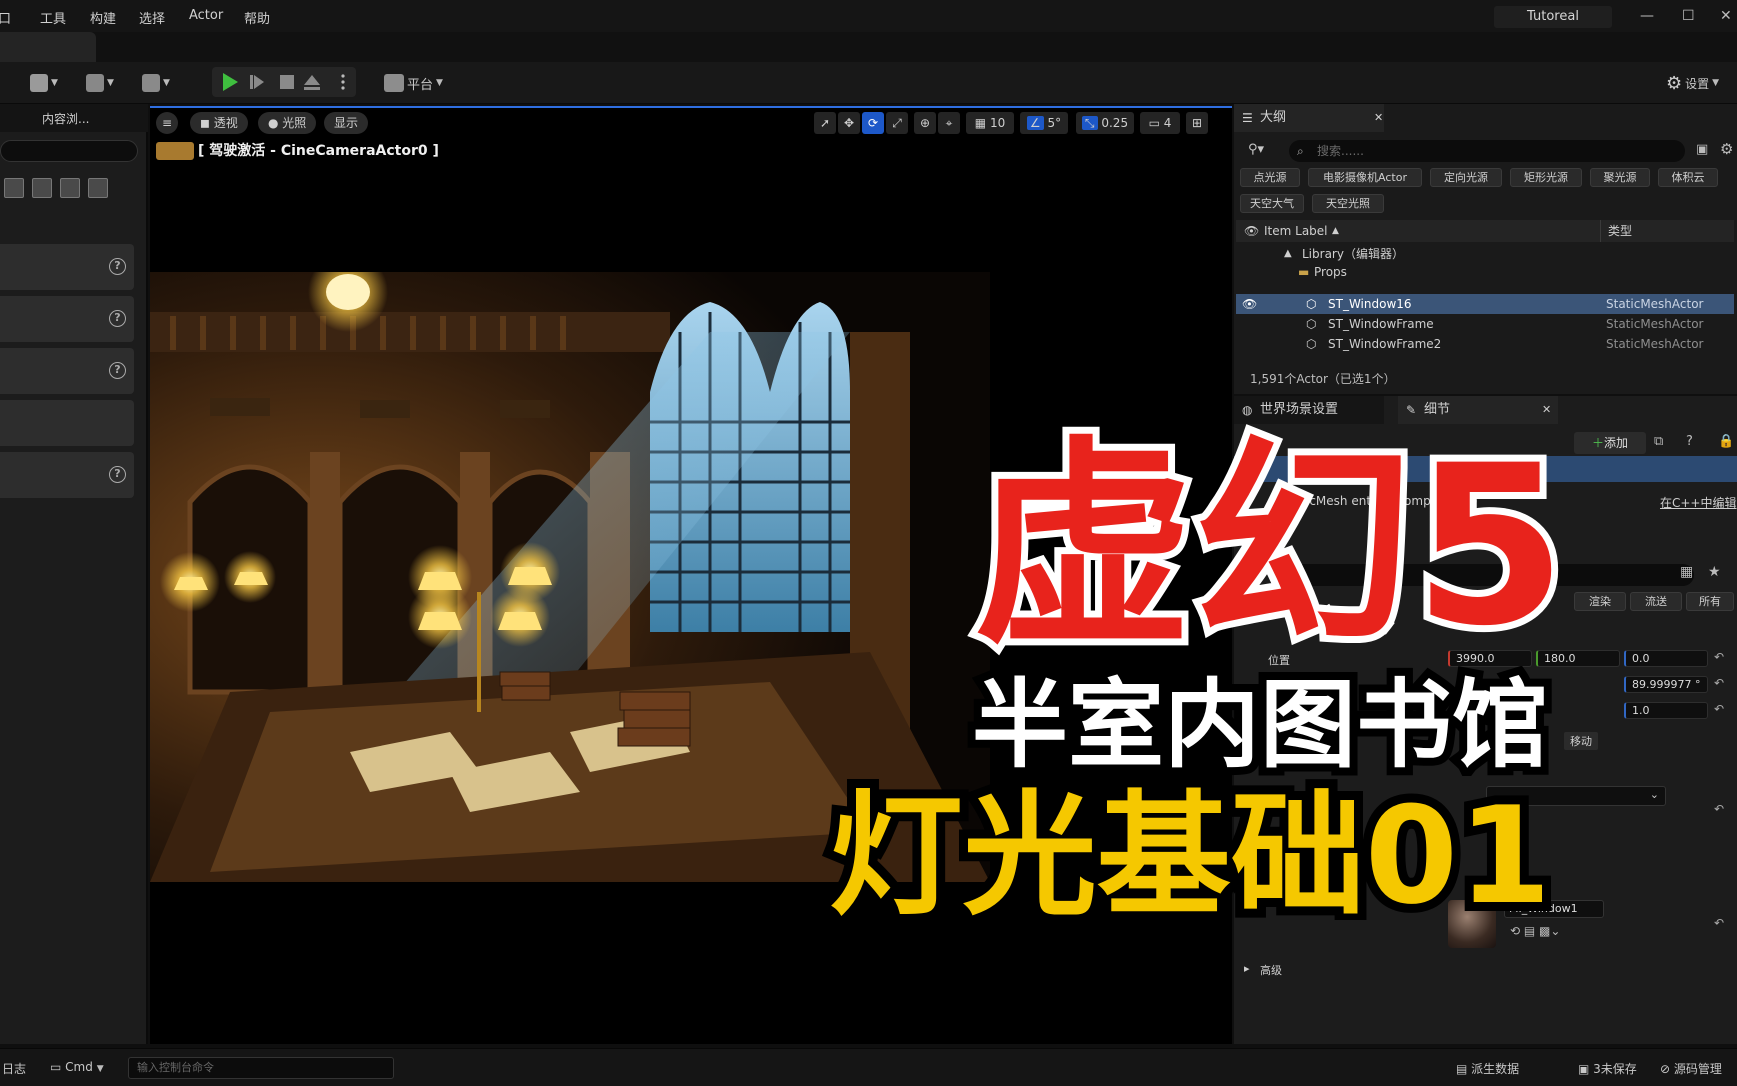 The image size is (1737, 1086). What do you see at coordinates (1256, 149) in the screenshot?
I see `filter-icon: ⚲▾` at bounding box center [1256, 149].